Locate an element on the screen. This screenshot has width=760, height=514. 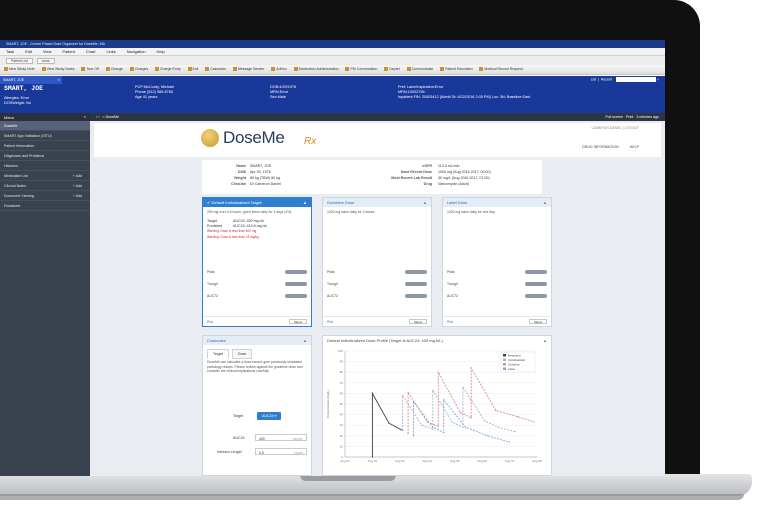
sidebar-item-histories: Histories is located at coordinates (45, 166).